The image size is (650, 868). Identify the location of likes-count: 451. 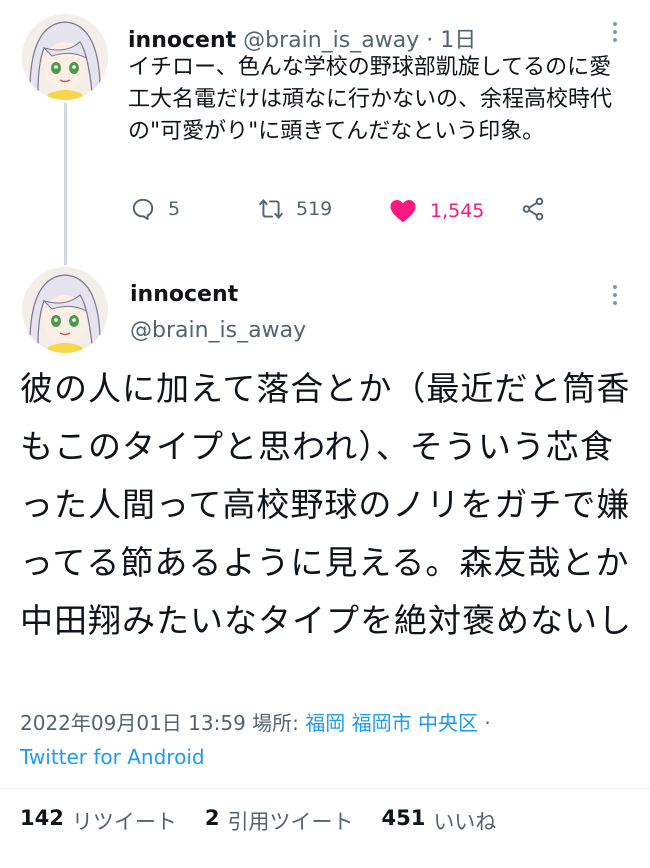
(403, 821).